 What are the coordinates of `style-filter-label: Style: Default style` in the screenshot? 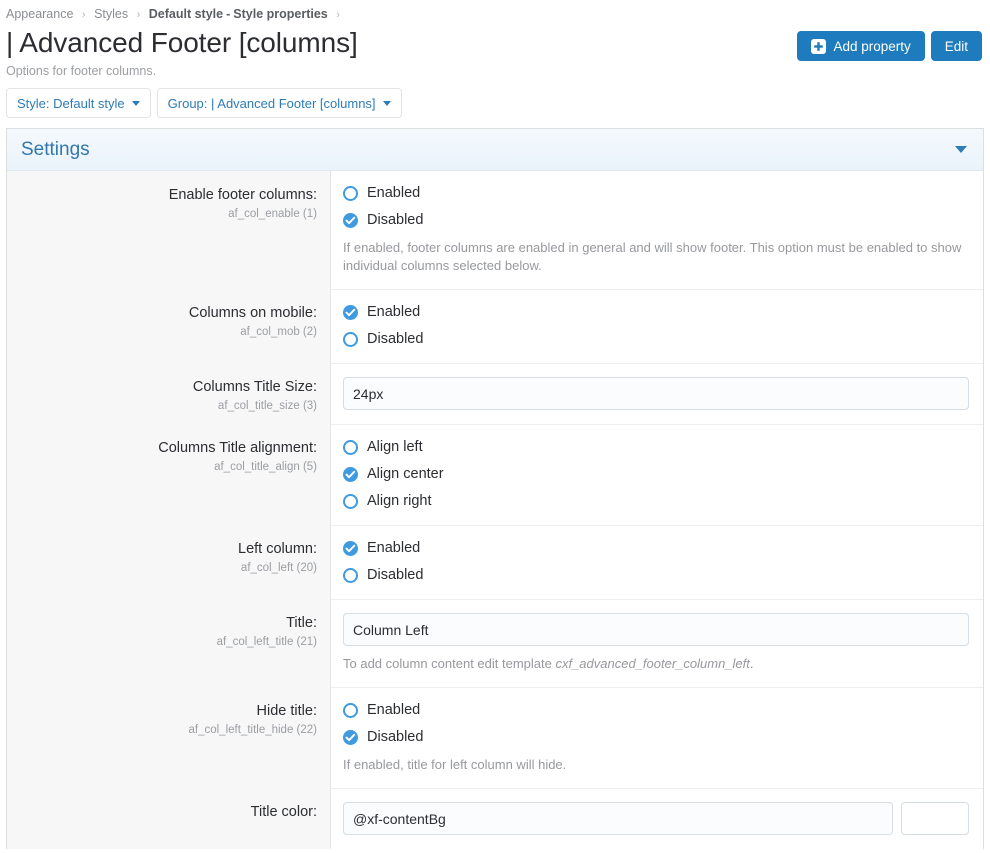 It's located at (71, 103).